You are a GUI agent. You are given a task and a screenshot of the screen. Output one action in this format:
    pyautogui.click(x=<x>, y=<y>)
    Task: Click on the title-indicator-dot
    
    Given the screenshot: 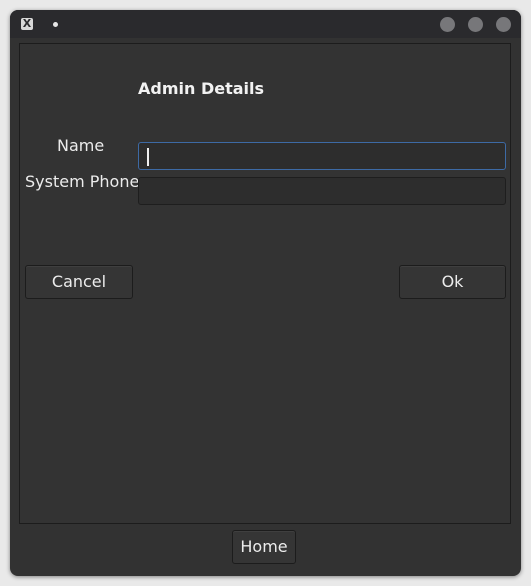 What is the action you would take?
    pyautogui.click(x=55, y=24)
    